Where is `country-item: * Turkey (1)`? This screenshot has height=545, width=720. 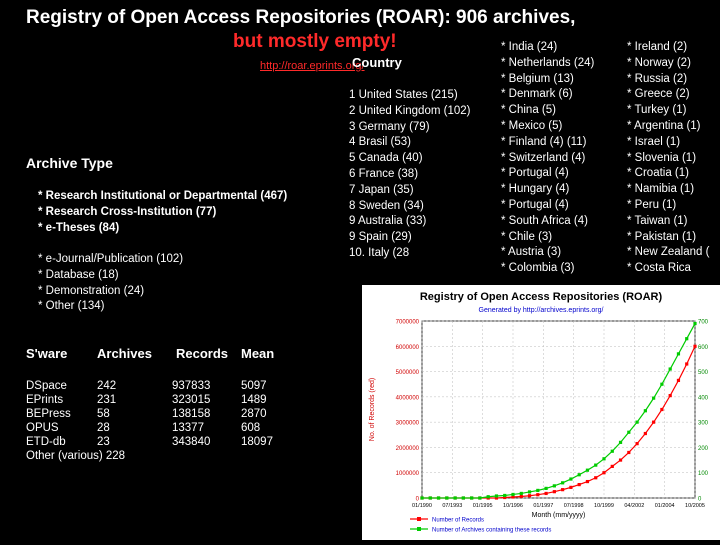
country-item: * Turkey (1) is located at coordinates (657, 110).